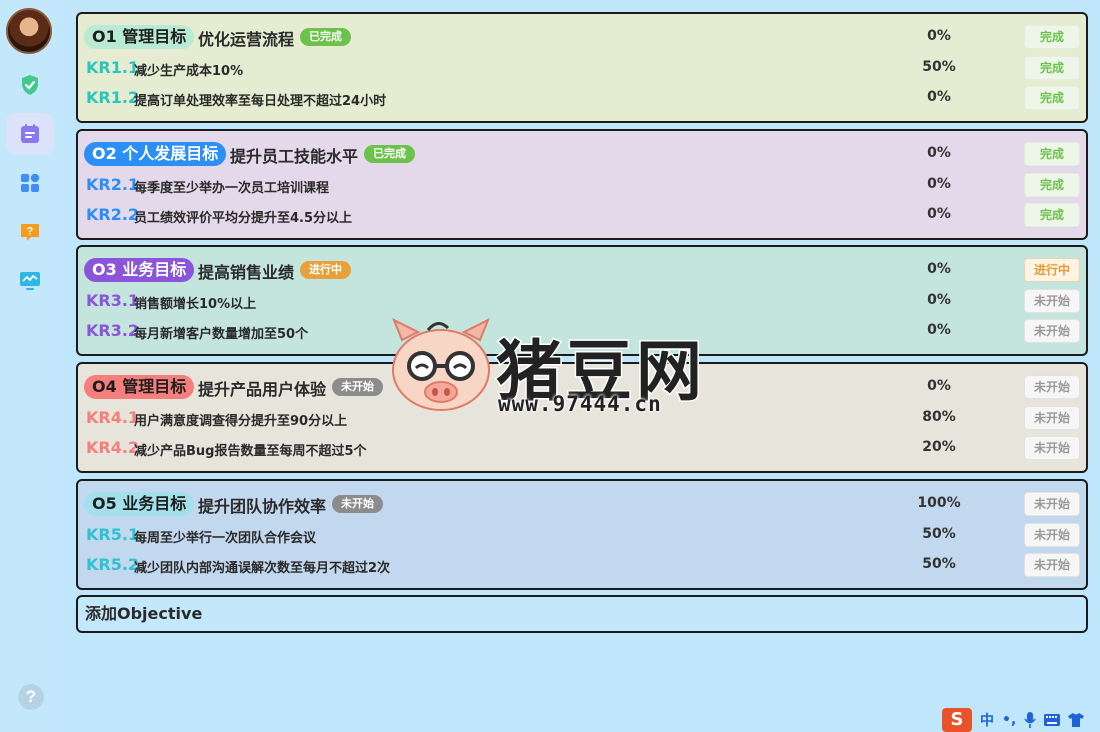 The width and height of the screenshot is (1100, 732). I want to click on nav-calendar, so click(30, 134).